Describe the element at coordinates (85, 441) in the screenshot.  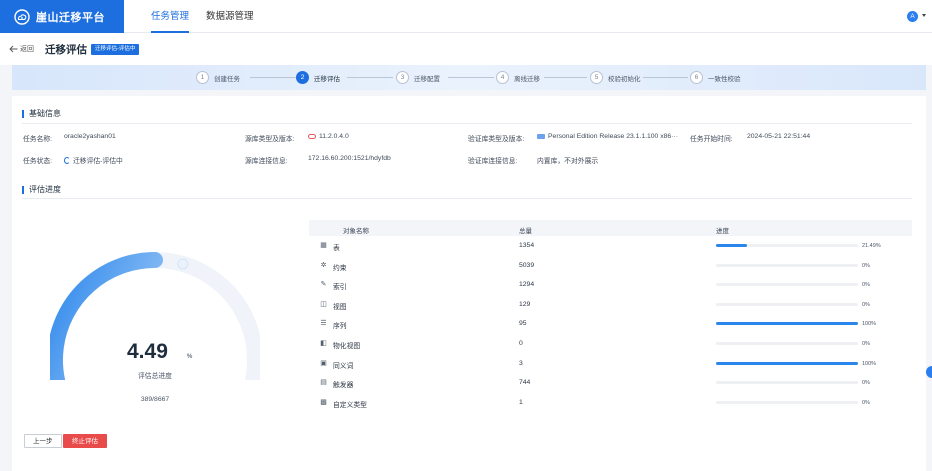
I see `stop-assessment-button: 终止评估` at that location.